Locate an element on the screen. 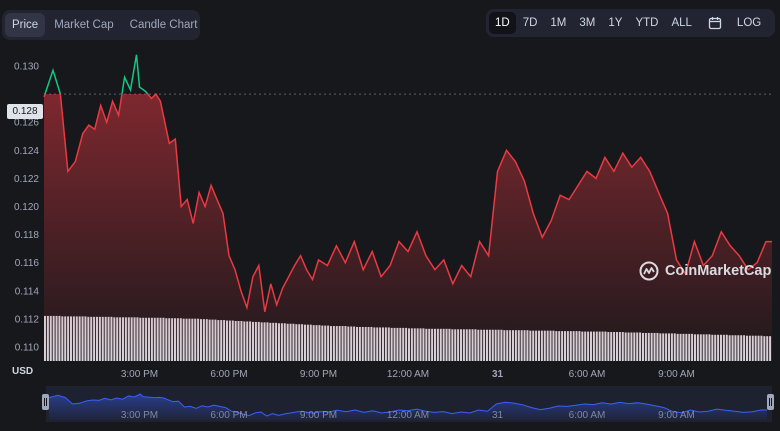 Image resolution: width=780 pixels, height=431 pixels. tab-price: Price is located at coordinates (25, 25).